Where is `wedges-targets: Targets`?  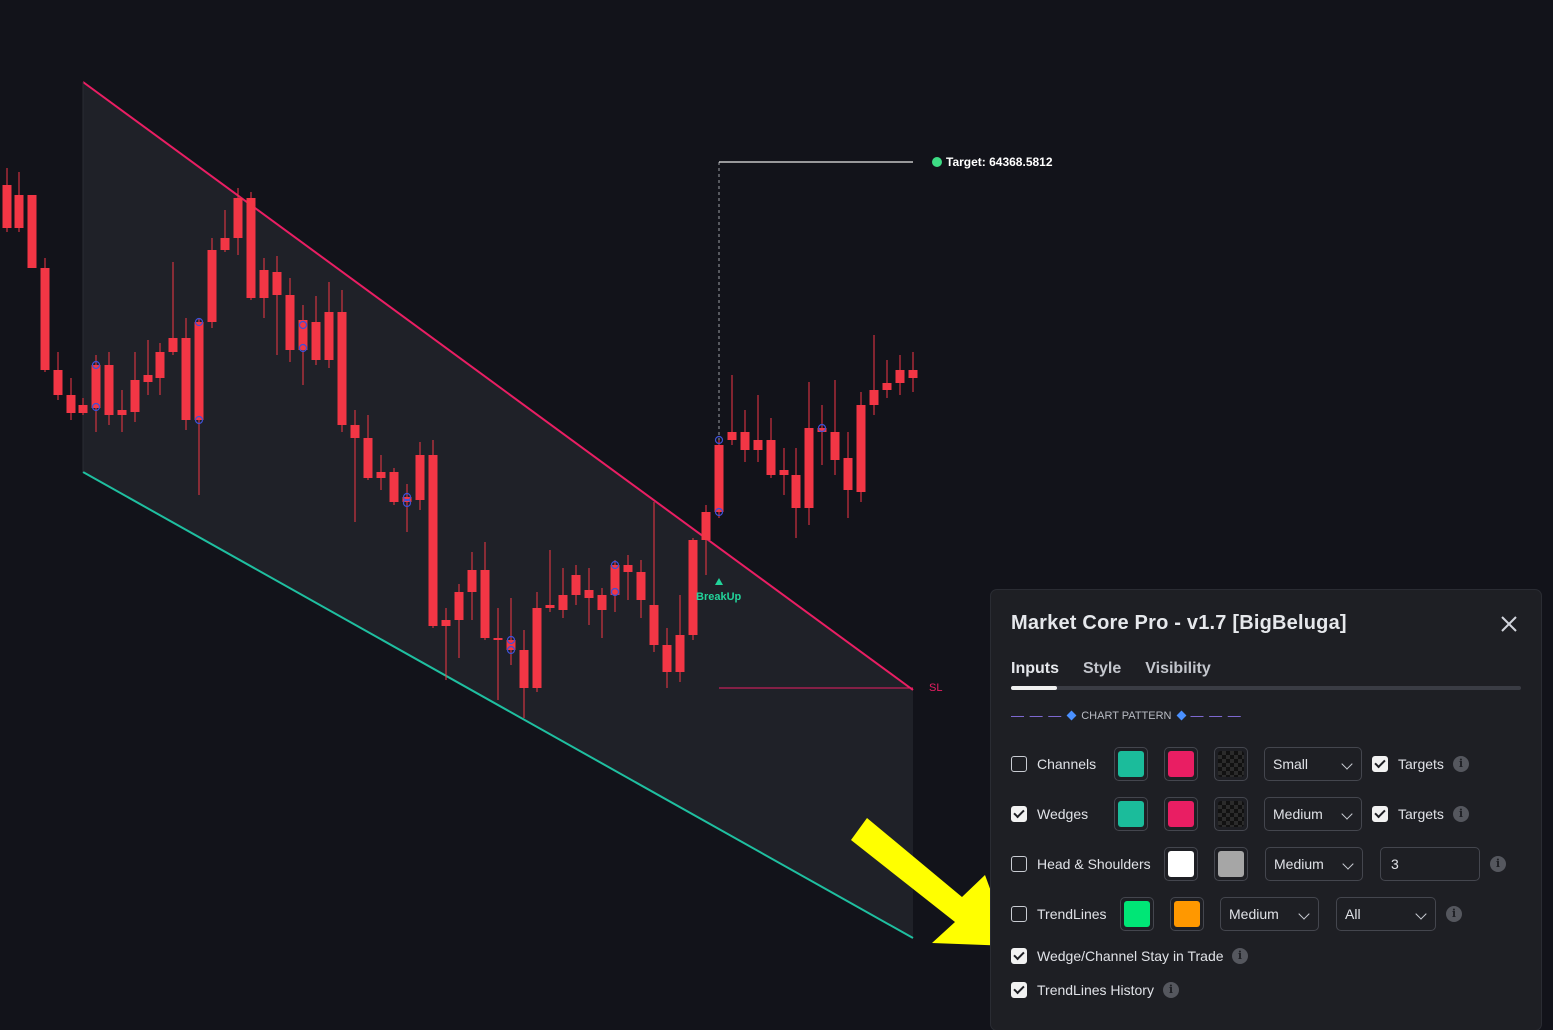 wedges-targets: Targets is located at coordinates (1408, 814).